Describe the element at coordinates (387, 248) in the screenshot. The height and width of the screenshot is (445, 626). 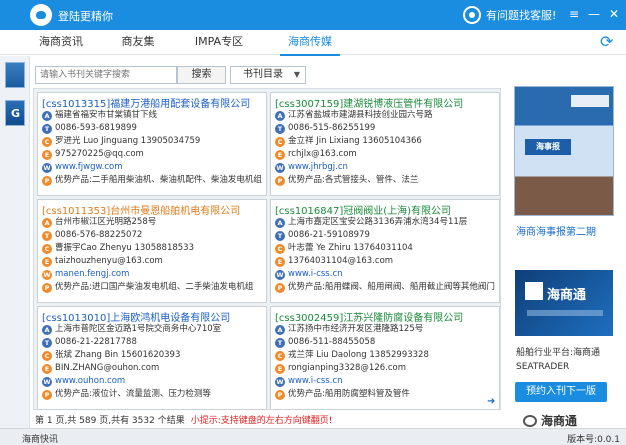
I see `contact-line: C 叶志蕾 Ye Zhiru 13764031104` at that location.